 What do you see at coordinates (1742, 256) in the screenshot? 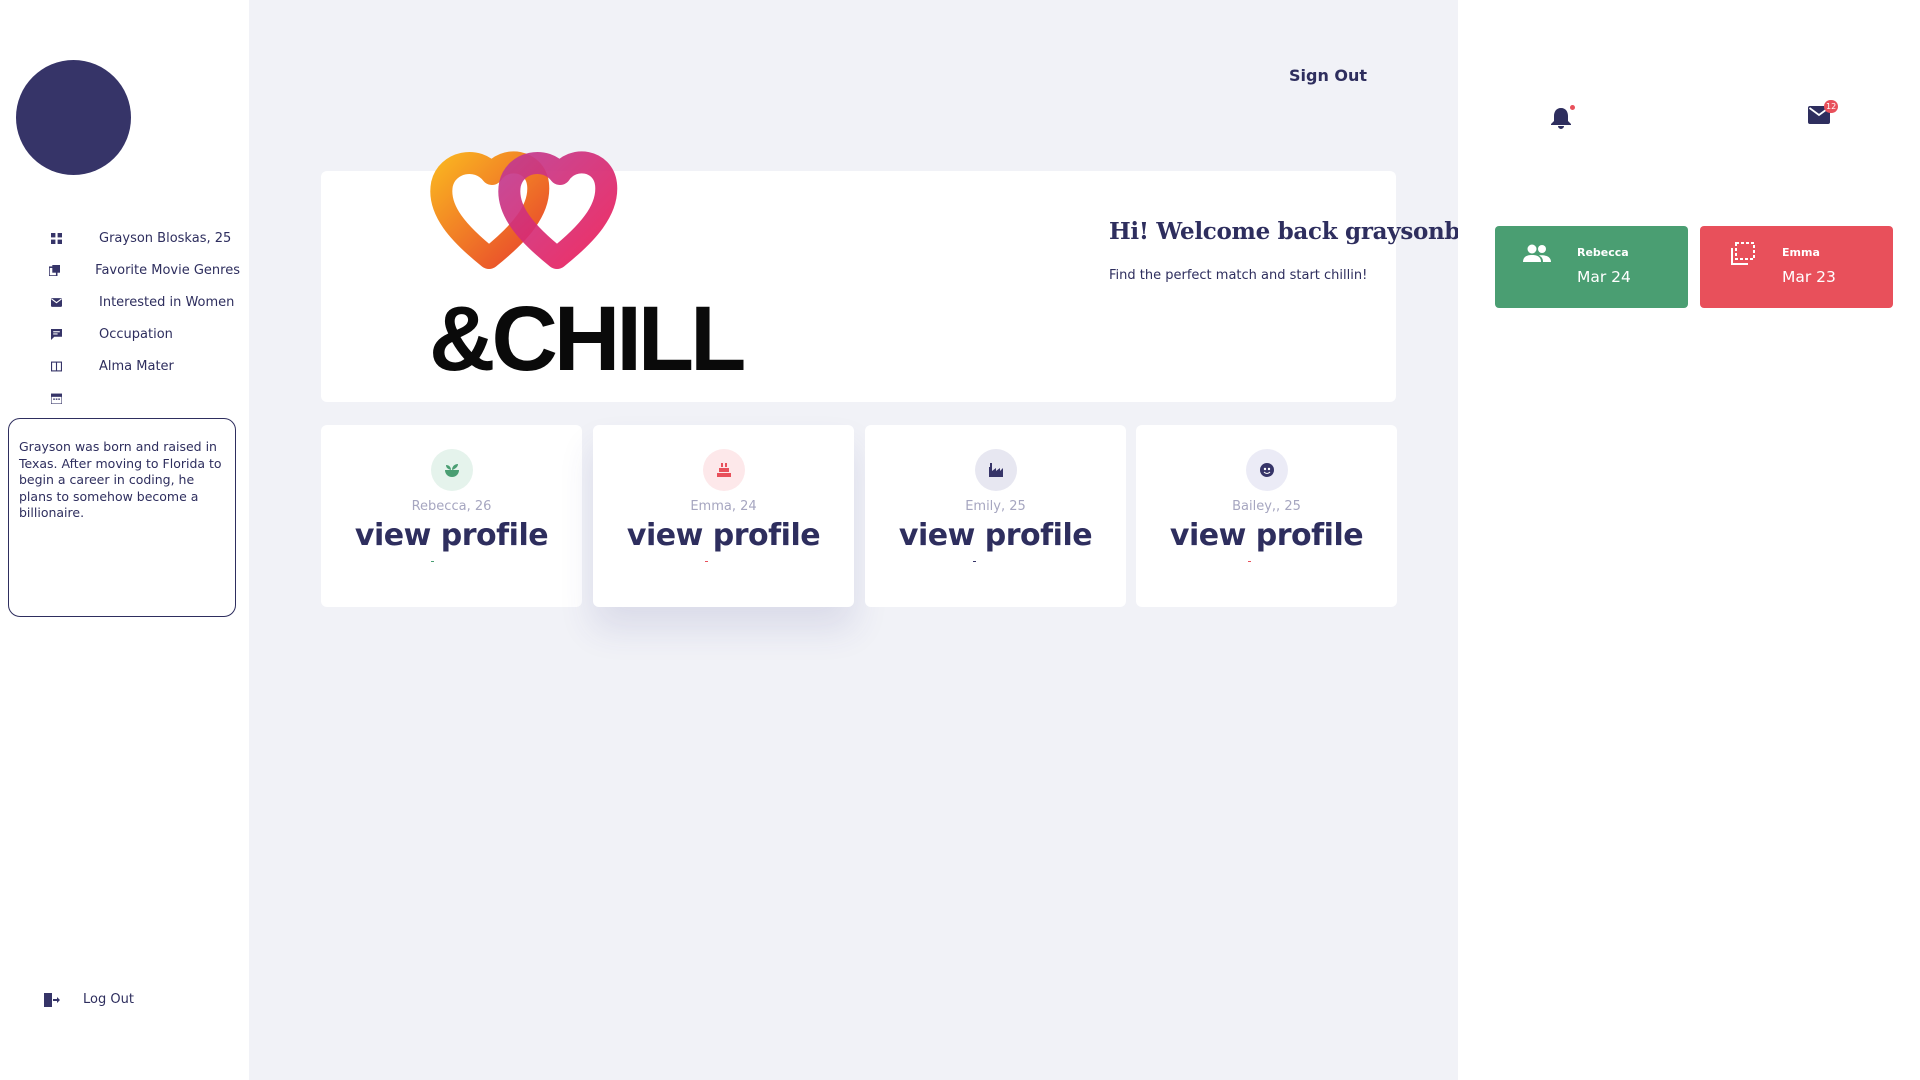
I see `selection-icon` at bounding box center [1742, 256].